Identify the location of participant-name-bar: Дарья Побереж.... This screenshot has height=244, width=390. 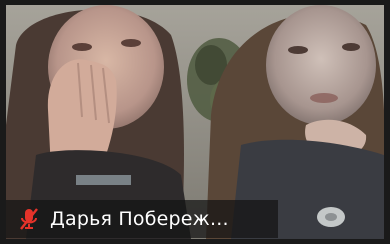
(142, 219).